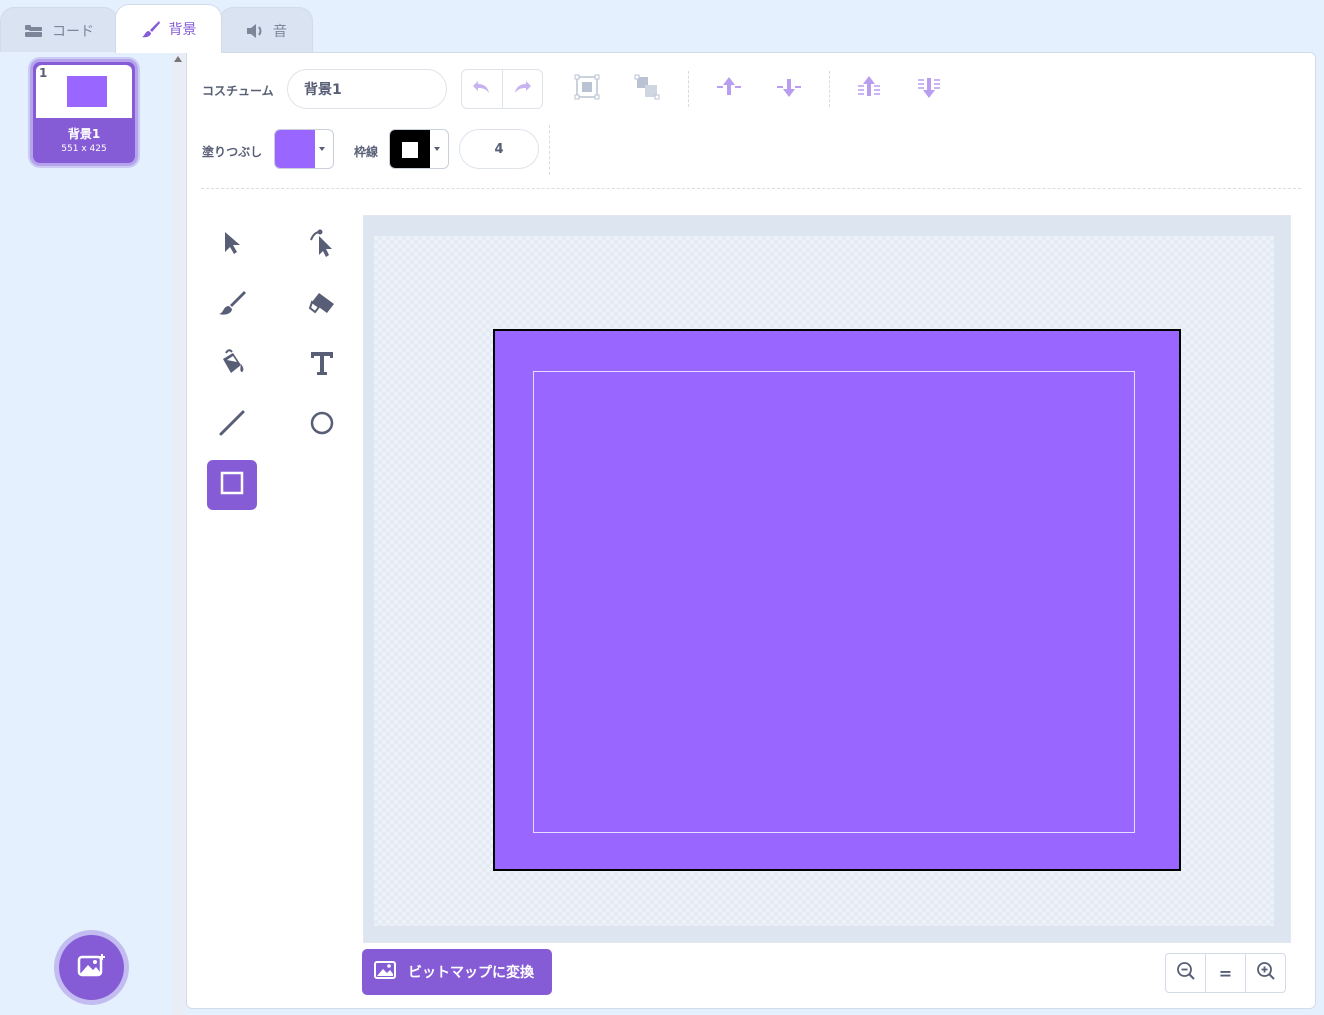  I want to click on rectangle-tool, so click(232, 485).